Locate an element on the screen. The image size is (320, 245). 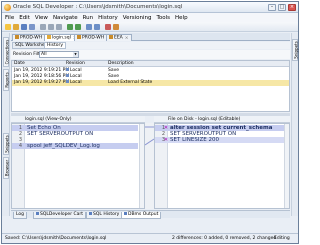
browser-tab: Browser is located at coordinates (6, 168).